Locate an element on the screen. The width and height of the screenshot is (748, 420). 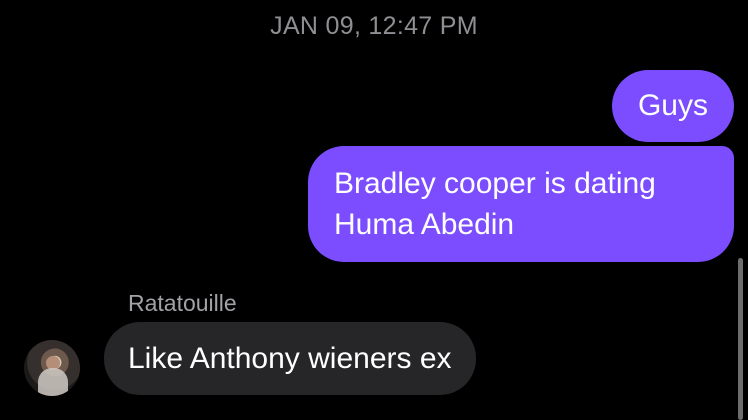
sender-name: Ratatouille is located at coordinates (182, 303).